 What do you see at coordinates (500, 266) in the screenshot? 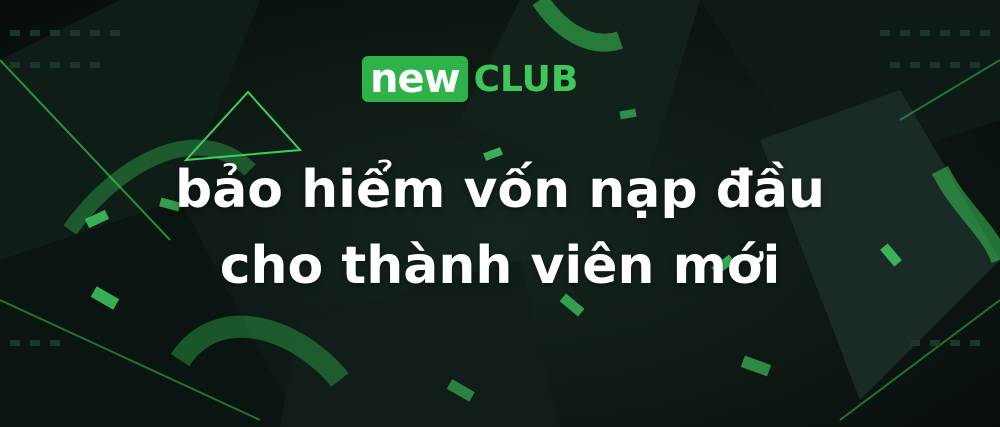
I see `headline-line-2: CHO THành viên mới` at bounding box center [500, 266].